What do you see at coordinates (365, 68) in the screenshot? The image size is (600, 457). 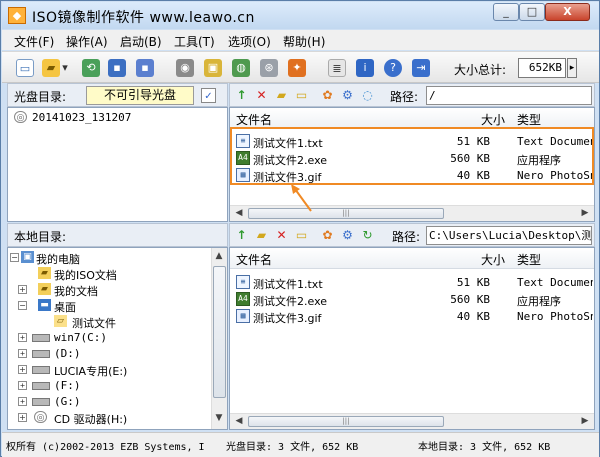 I see `info-icon: i` at bounding box center [365, 68].